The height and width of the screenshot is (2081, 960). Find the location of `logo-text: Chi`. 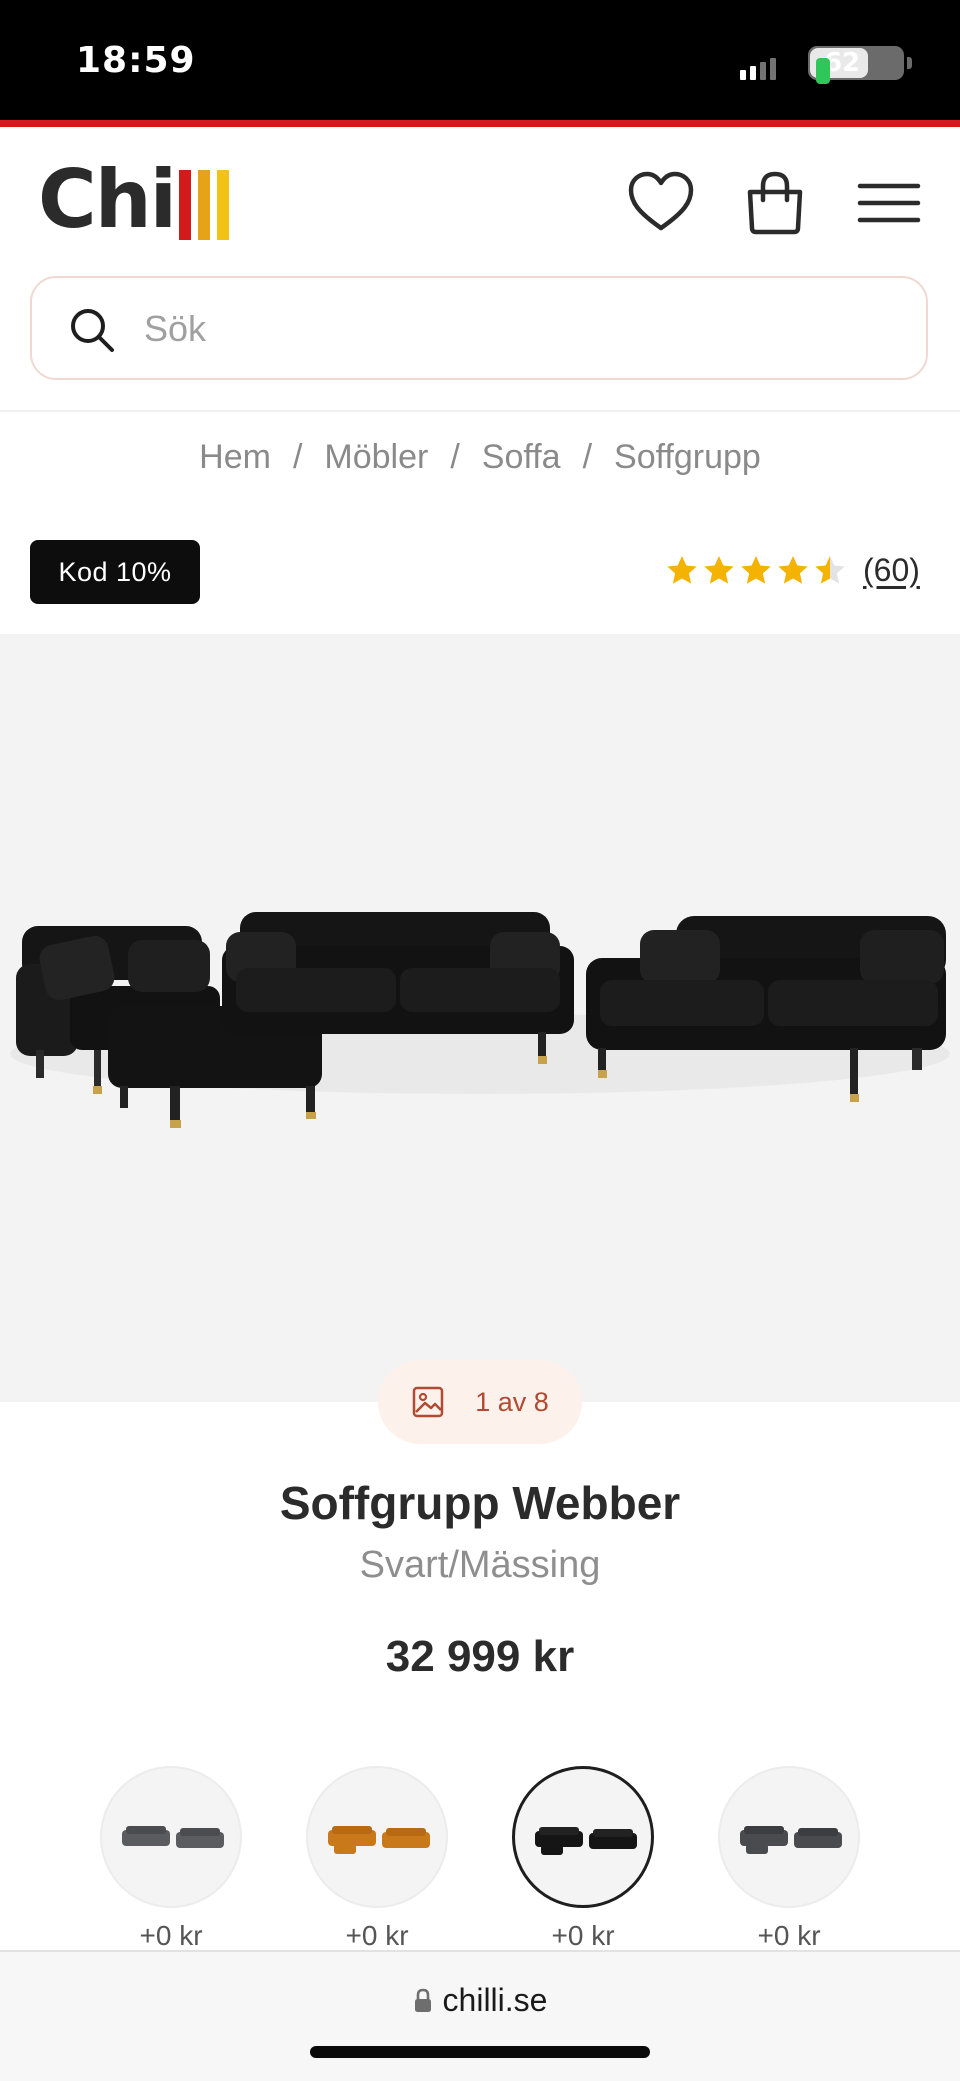

logo-text: Chi is located at coordinates (107, 199).